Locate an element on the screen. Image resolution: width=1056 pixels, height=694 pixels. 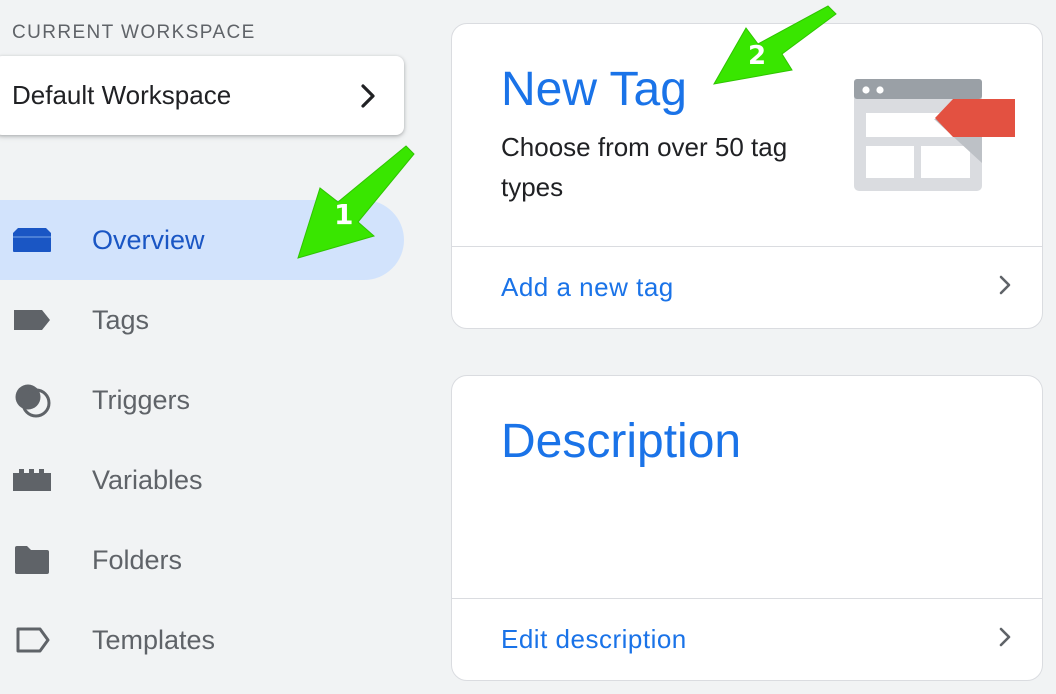
workspace-name: Default Workspace is located at coordinates (122, 95).